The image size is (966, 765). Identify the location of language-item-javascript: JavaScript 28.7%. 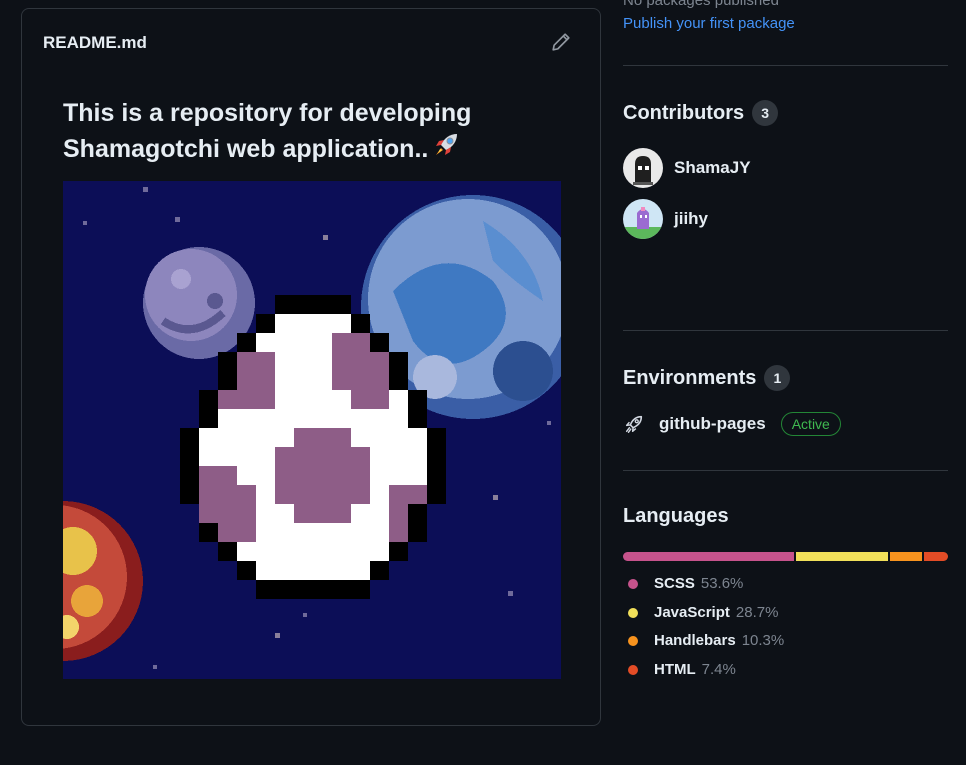
(703, 612).